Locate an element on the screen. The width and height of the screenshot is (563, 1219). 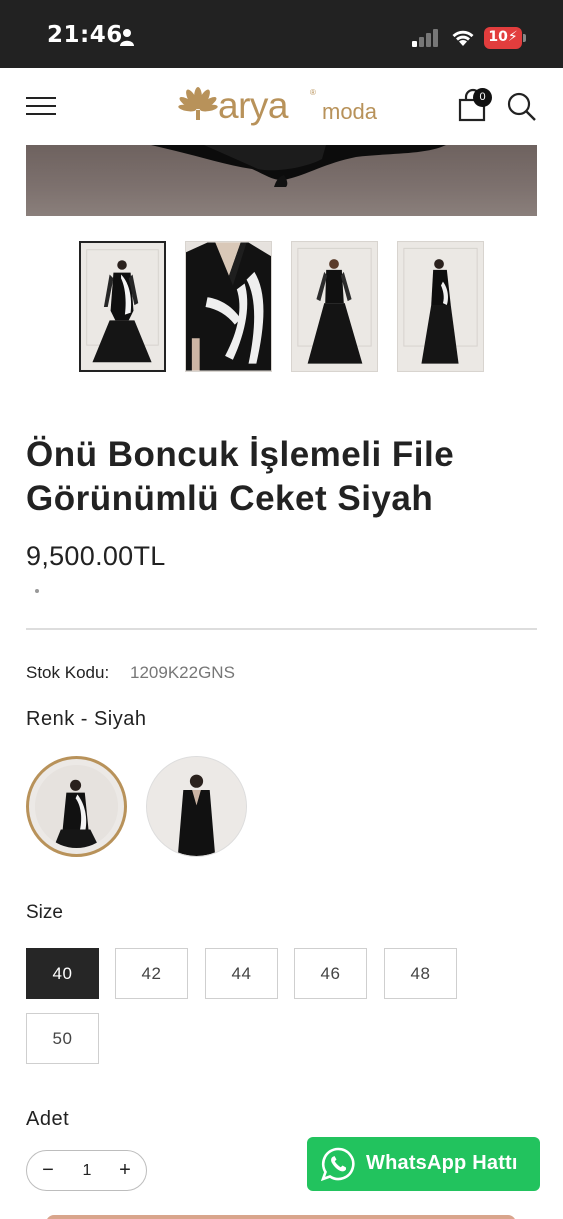
size-option-40: 40 is located at coordinates (62, 973).